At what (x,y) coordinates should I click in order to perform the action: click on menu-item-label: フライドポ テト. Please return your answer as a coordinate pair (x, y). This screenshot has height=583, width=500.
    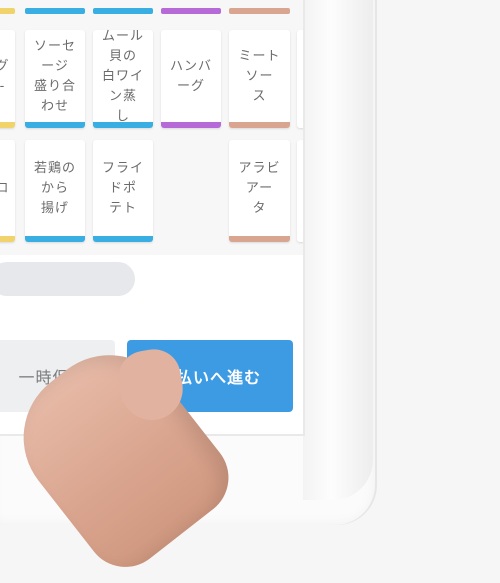
    Looking at the image, I should click on (122, 188).